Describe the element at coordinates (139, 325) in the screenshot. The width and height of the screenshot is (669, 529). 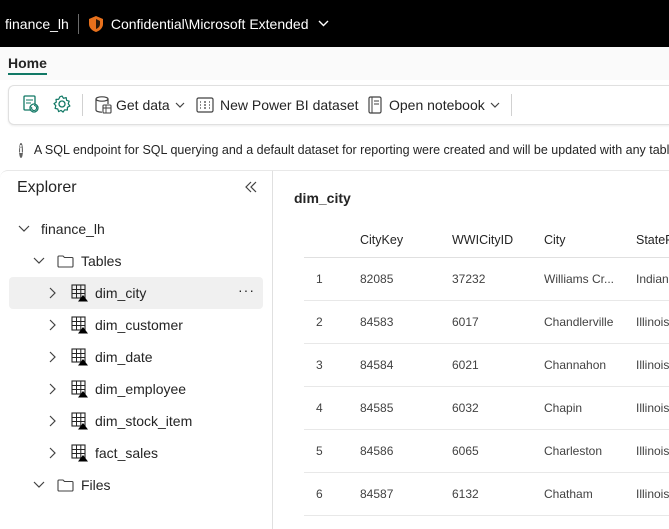
I see `tree-item-label: dim_customer` at that location.